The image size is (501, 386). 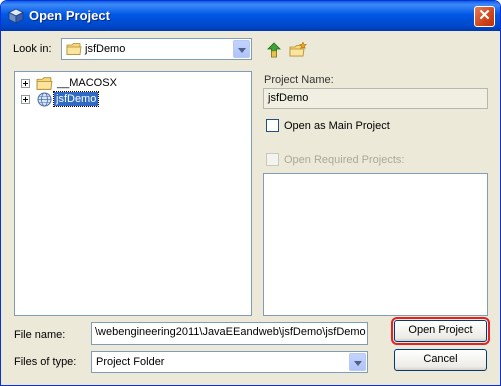 I want to click on files-of-type-combo: Project Folder, so click(x=229, y=362).